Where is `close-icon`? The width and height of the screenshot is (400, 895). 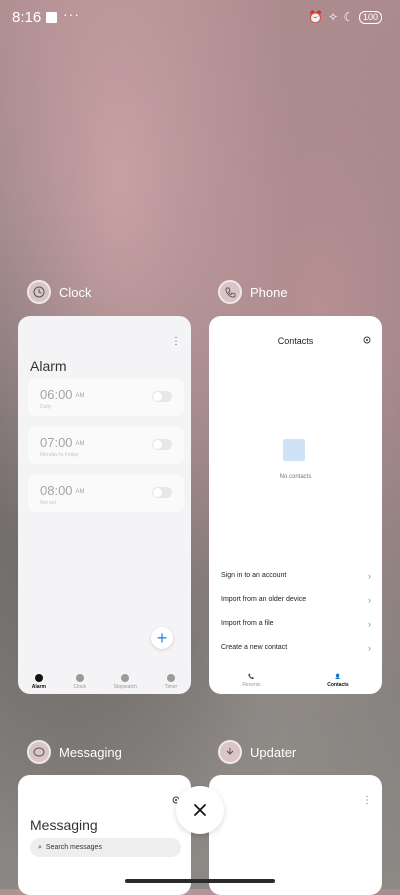 close-icon is located at coordinates (200, 810).